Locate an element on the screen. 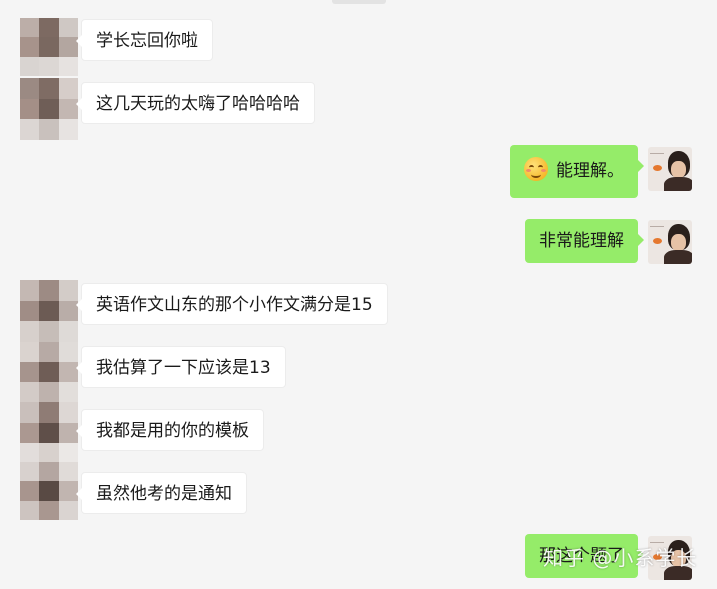  watermark-text: 知乎 @小系学长 is located at coordinates (620, 558).